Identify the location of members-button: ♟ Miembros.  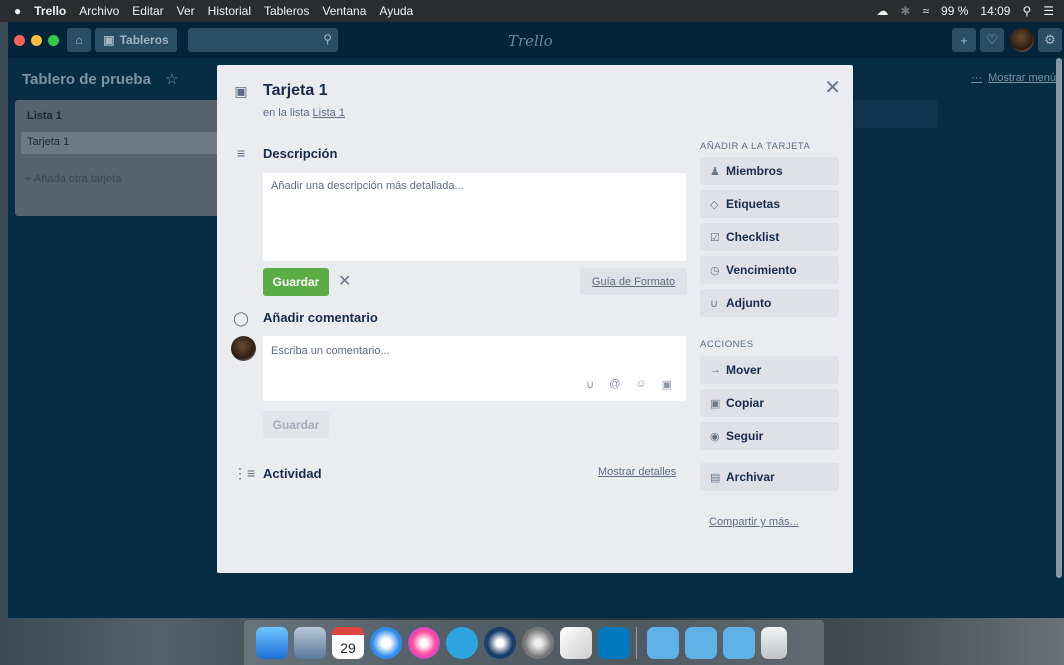
(769, 171).